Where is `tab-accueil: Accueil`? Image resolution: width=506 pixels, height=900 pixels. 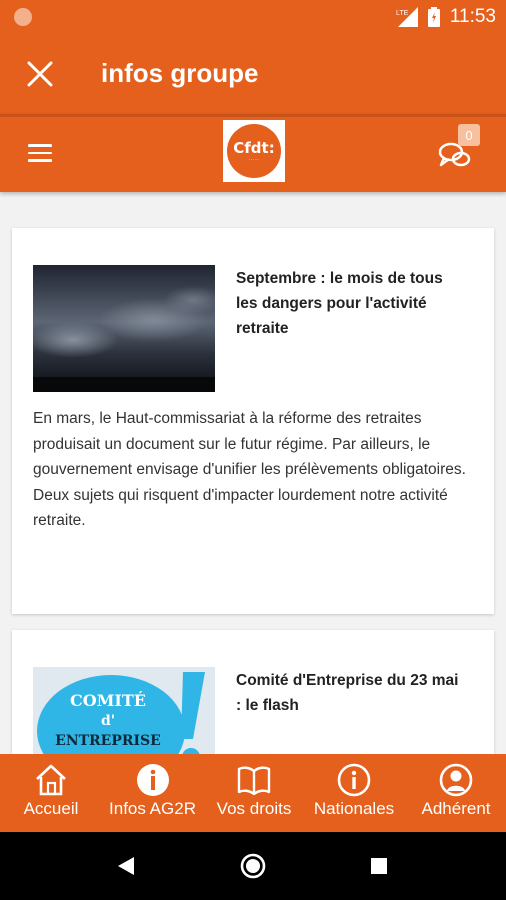
tab-accueil: Accueil is located at coordinates (51, 793).